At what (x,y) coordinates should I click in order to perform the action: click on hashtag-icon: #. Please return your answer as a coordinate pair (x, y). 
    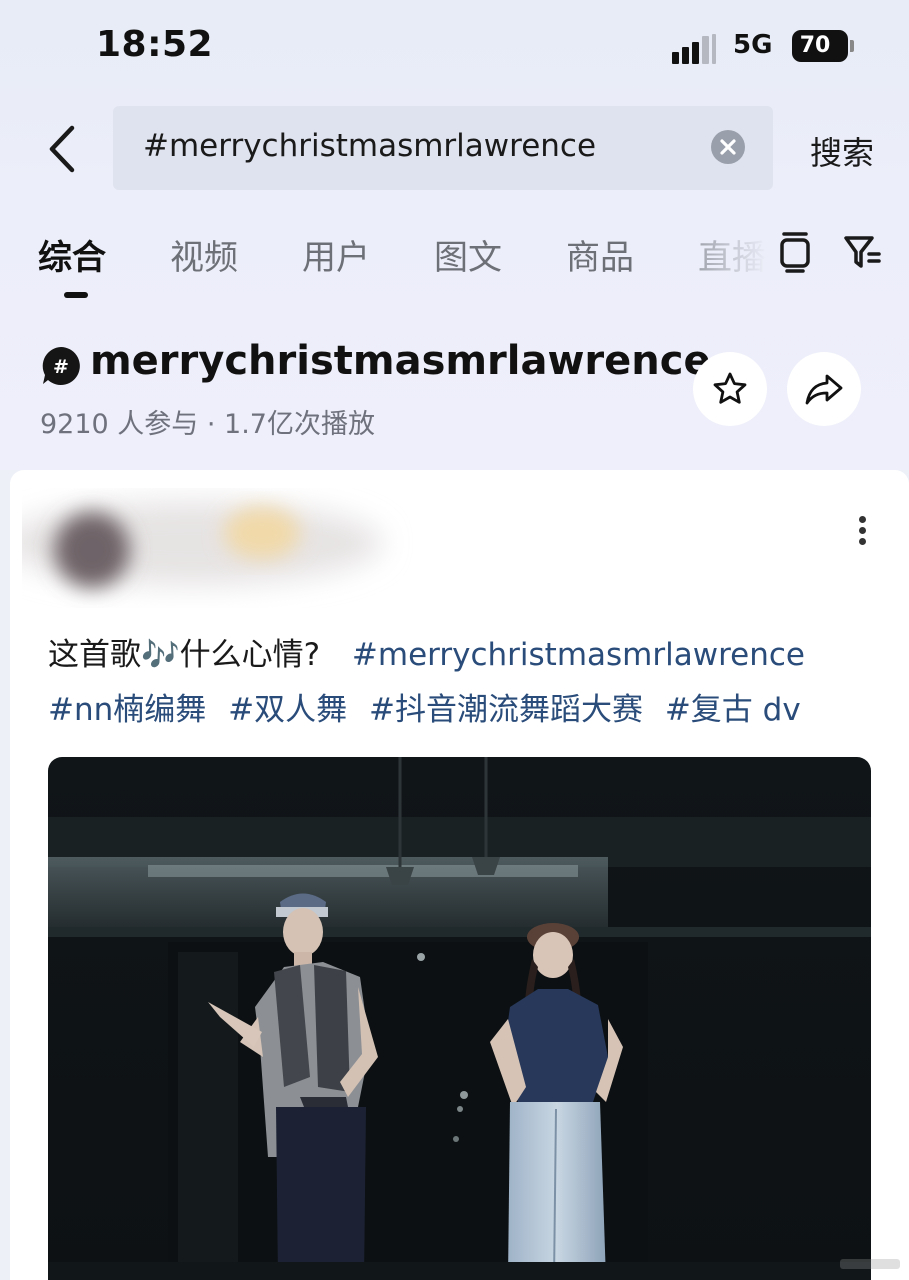
    Looking at the image, I should click on (61, 366).